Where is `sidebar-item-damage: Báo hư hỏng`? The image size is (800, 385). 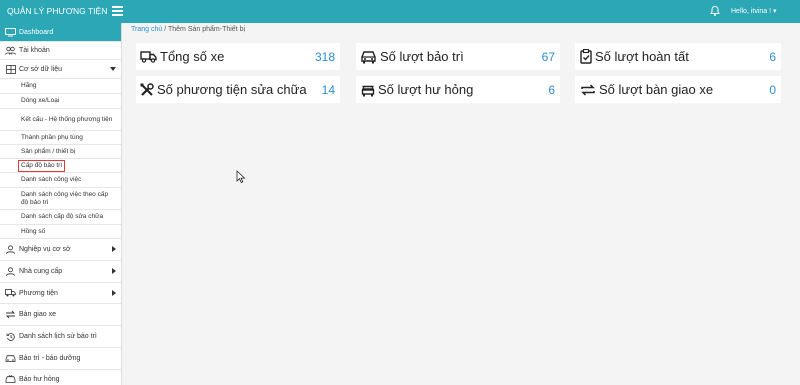
sidebar-item-damage: Báo hư hỏng is located at coordinates (60, 377).